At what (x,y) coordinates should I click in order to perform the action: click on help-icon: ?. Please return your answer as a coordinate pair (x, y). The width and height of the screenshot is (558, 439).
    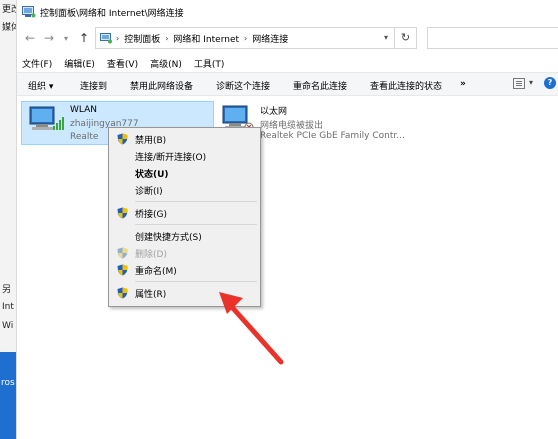
    Looking at the image, I should click on (550, 83).